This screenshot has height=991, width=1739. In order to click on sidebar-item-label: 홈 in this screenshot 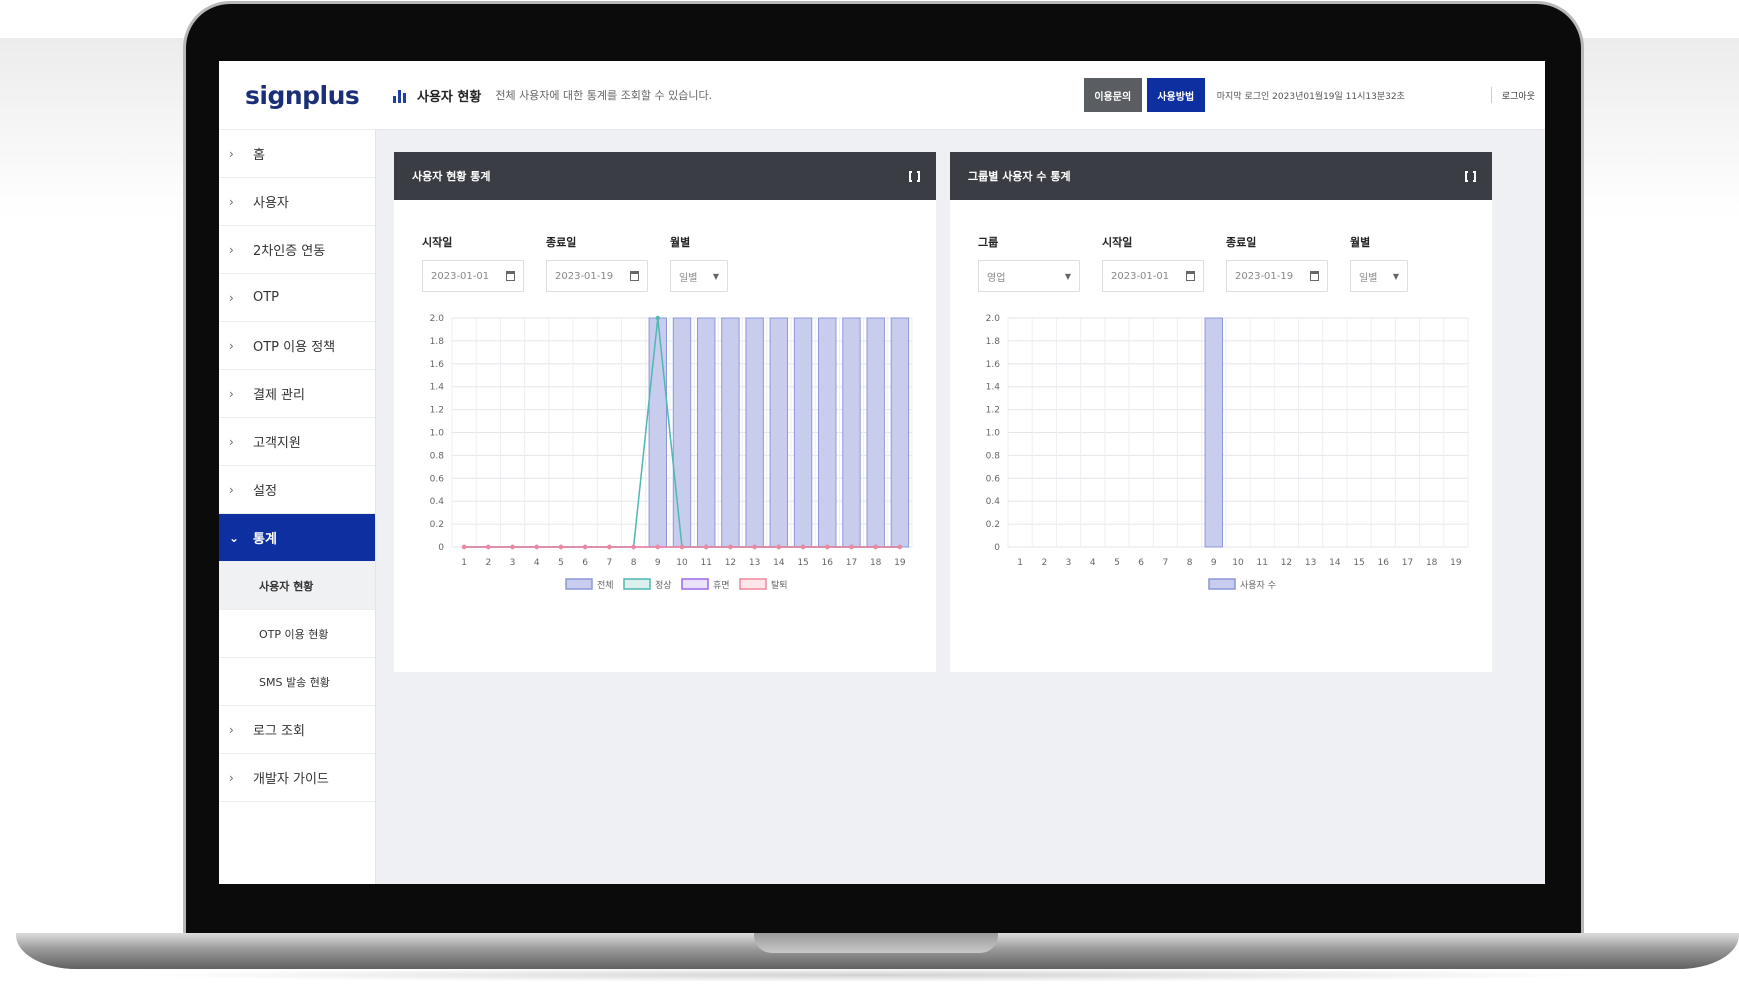, I will do `click(259, 155)`.